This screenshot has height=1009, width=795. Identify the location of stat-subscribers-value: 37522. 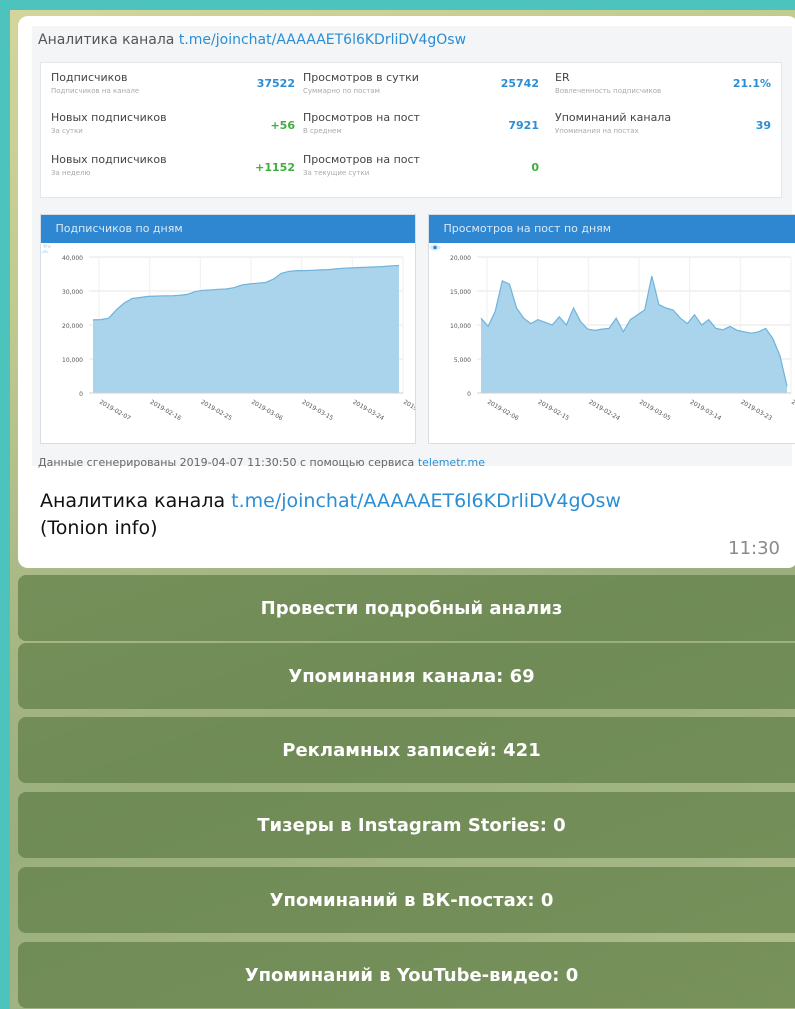
(275, 83).